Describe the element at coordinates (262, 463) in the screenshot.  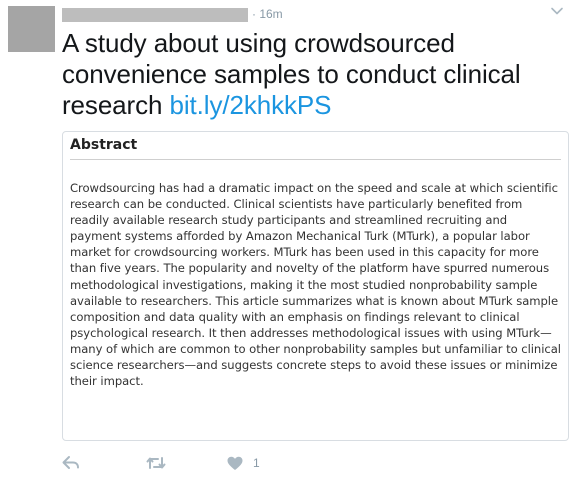
I see `tweet-actions: 1` at that location.